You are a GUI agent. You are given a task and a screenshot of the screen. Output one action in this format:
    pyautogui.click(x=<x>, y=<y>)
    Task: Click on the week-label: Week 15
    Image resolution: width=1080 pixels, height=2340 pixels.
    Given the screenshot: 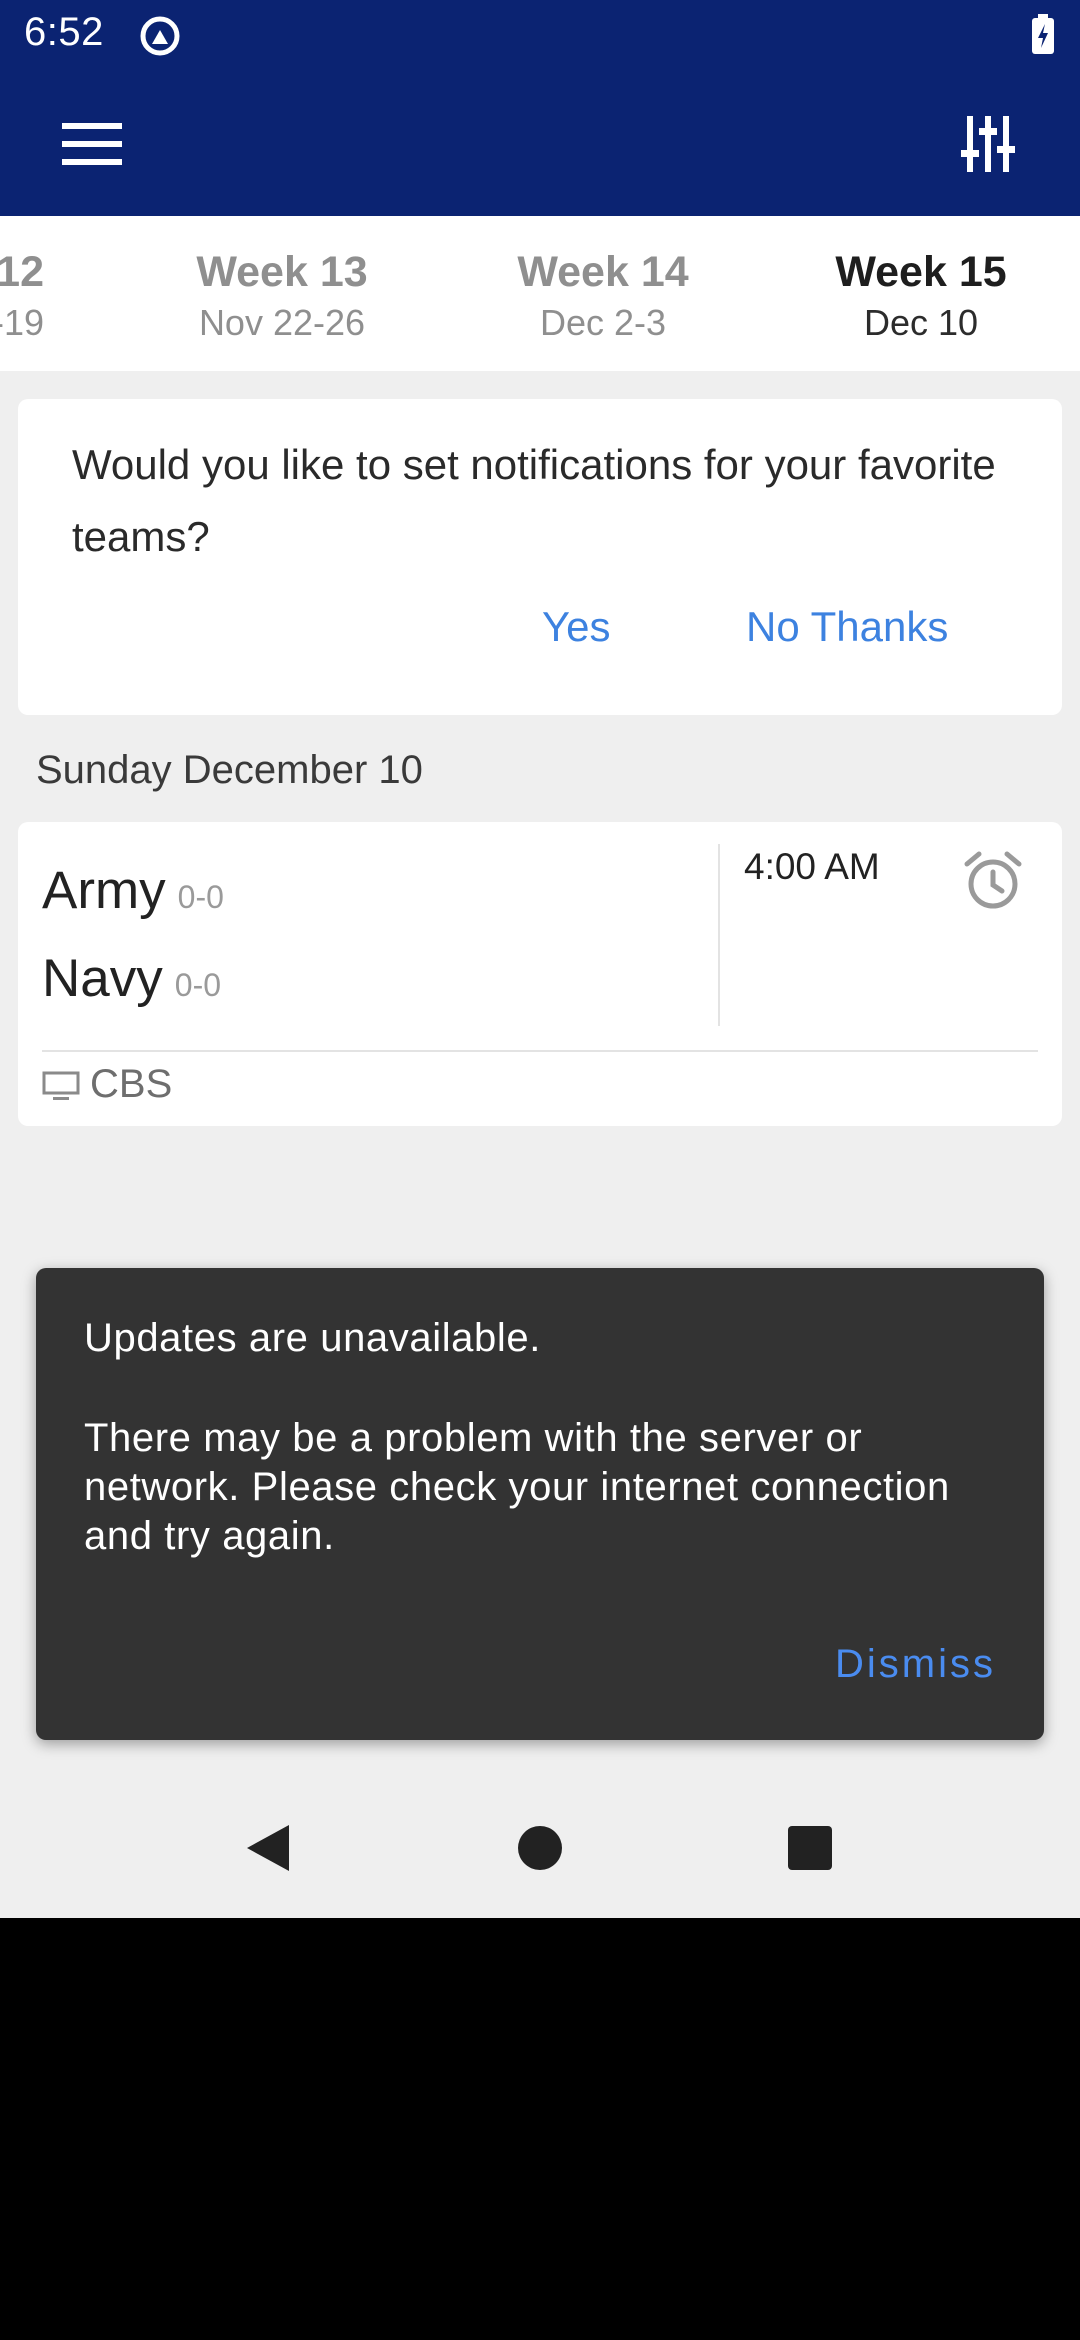 What is the action you would take?
    pyautogui.click(x=921, y=272)
    